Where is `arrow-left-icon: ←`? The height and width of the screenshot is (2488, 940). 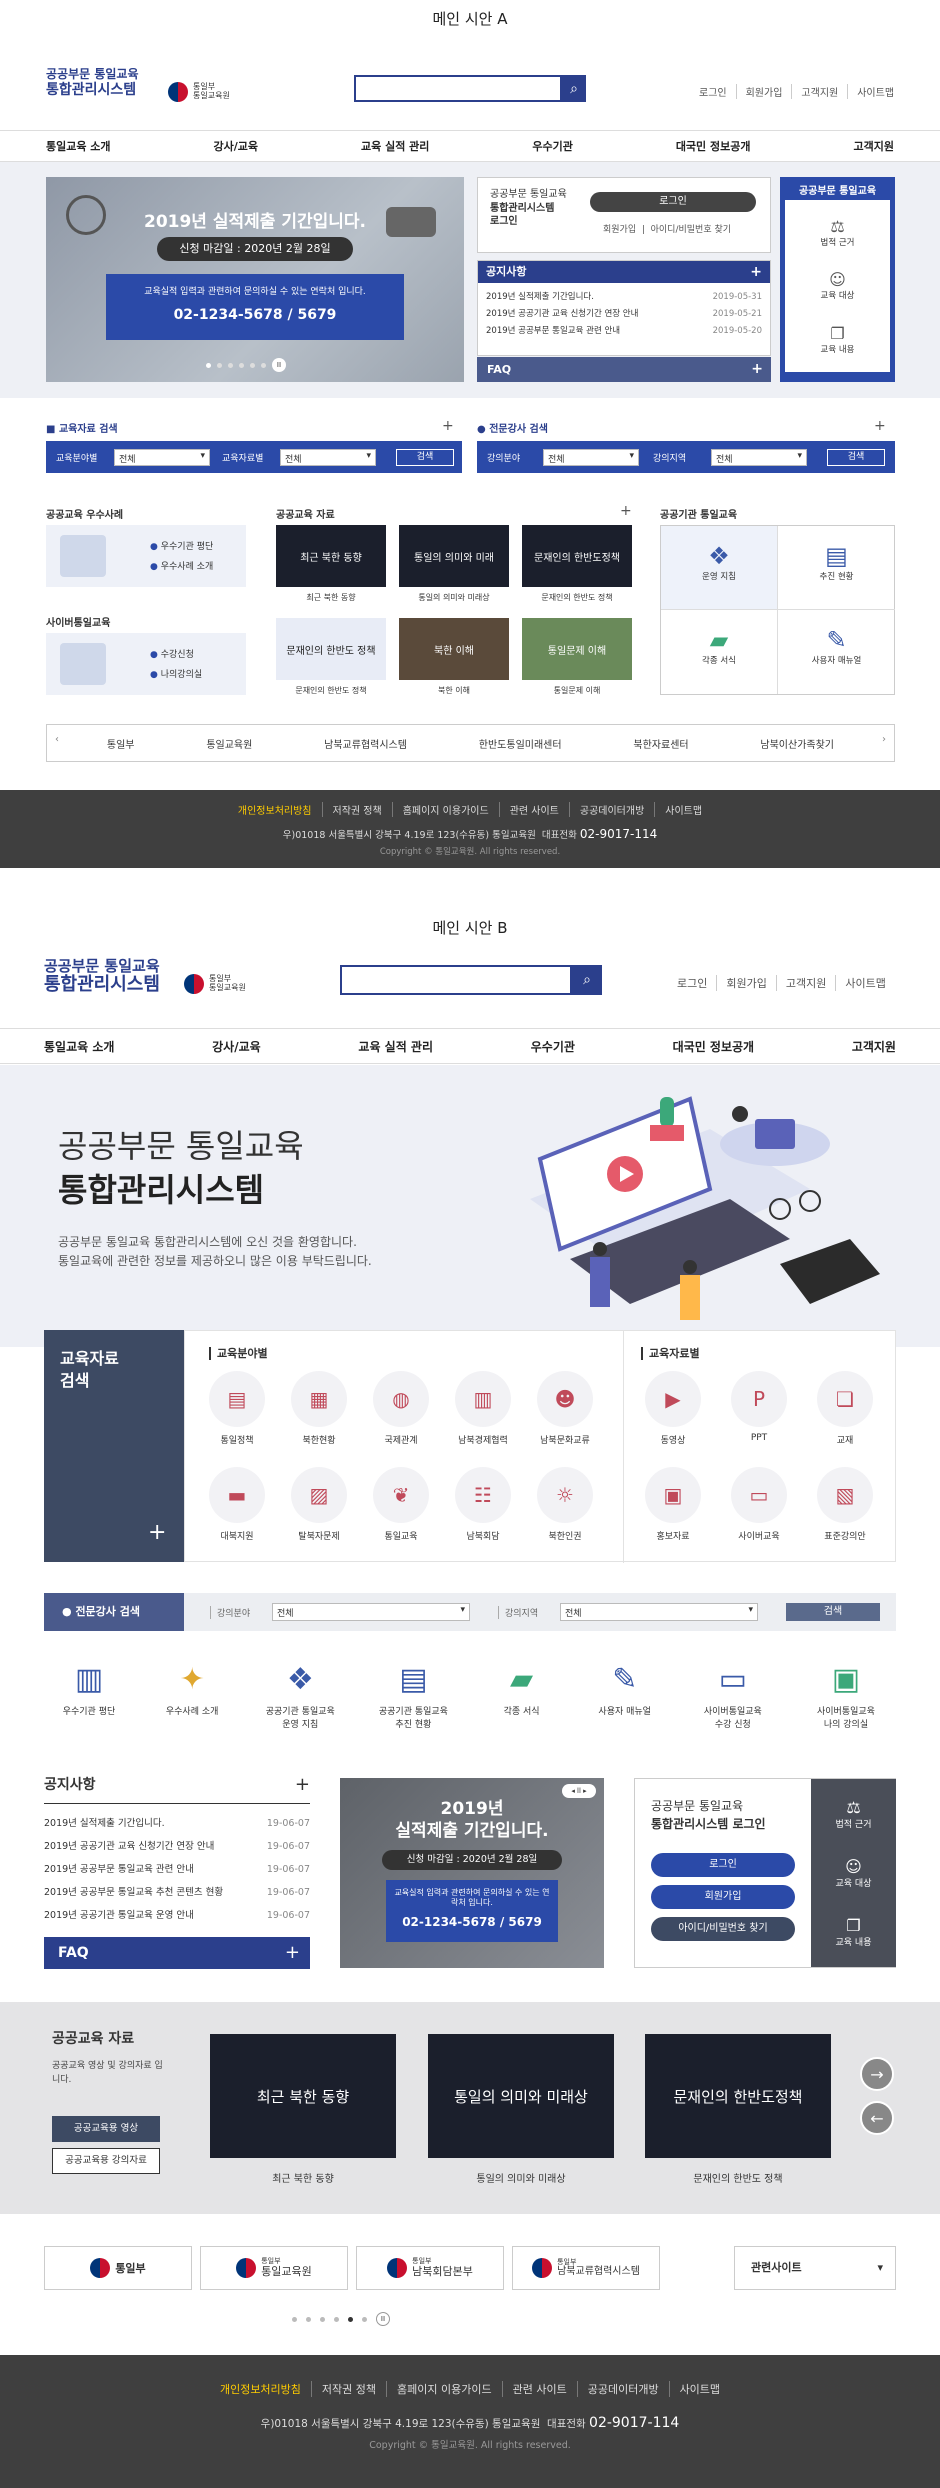 arrow-left-icon: ← is located at coordinates (877, 2118).